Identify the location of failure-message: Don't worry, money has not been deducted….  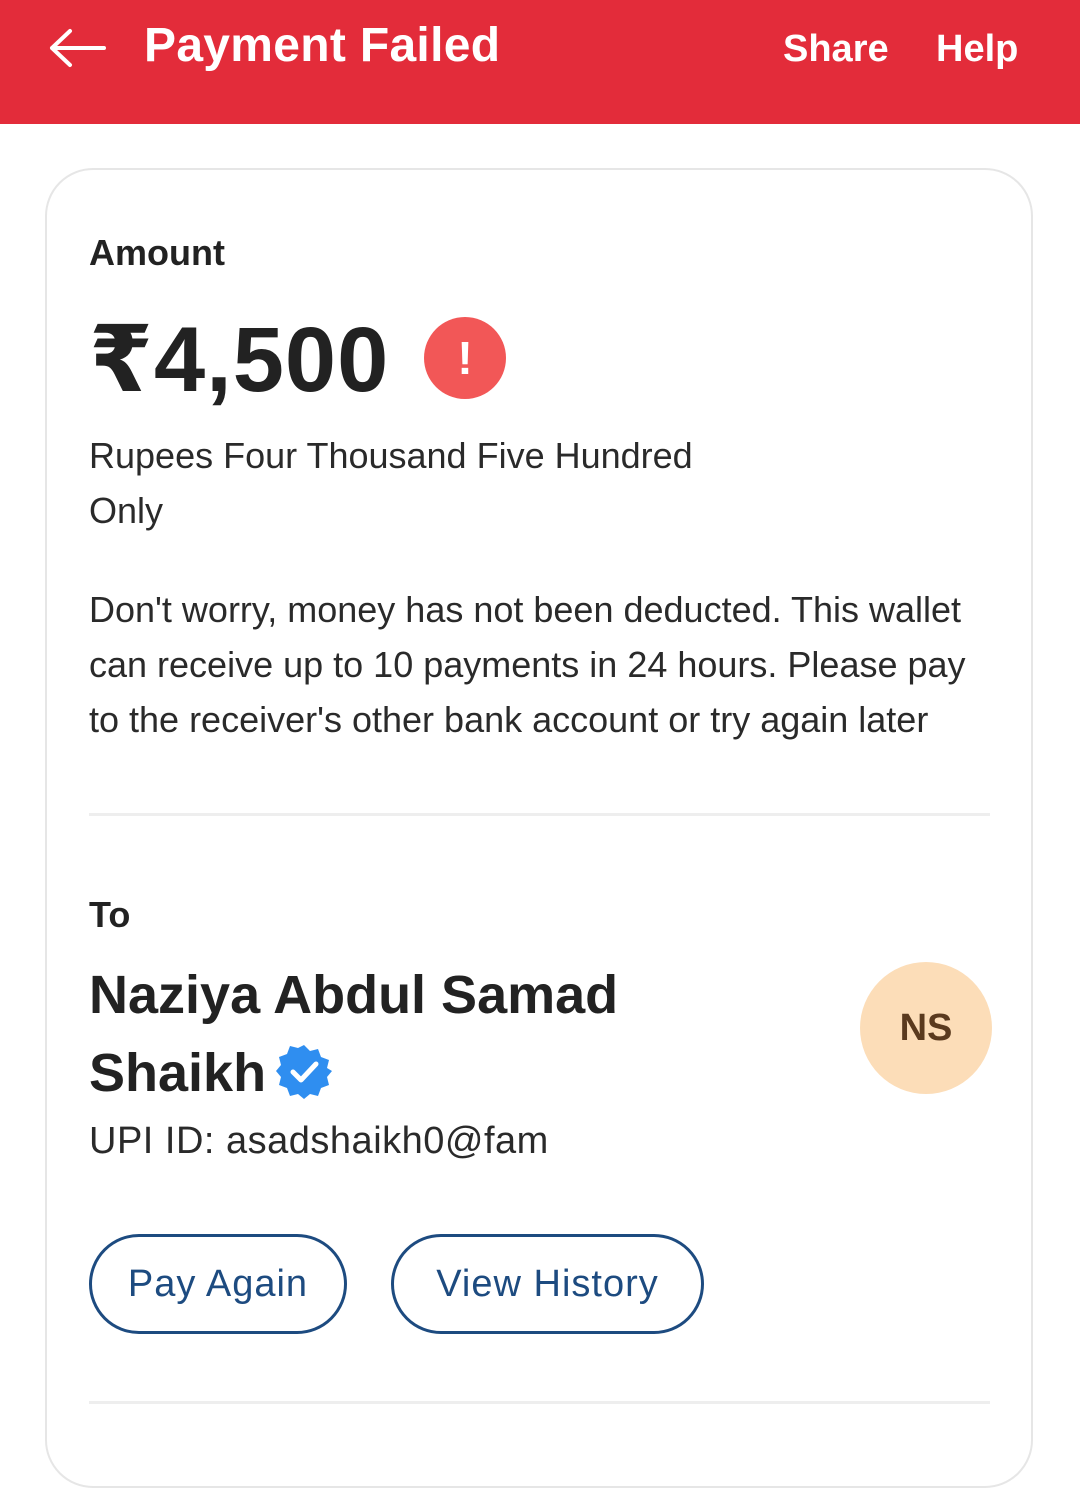
(527, 664).